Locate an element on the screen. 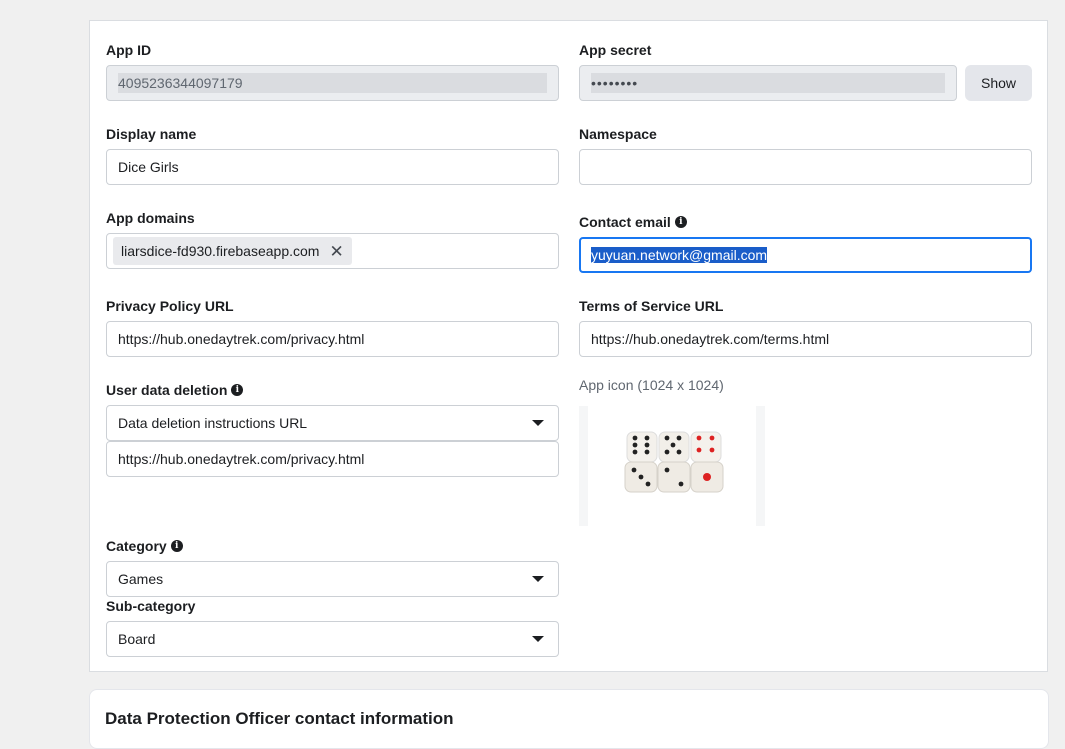 The image size is (1065, 749). category-label: Category i is located at coordinates (144, 546).